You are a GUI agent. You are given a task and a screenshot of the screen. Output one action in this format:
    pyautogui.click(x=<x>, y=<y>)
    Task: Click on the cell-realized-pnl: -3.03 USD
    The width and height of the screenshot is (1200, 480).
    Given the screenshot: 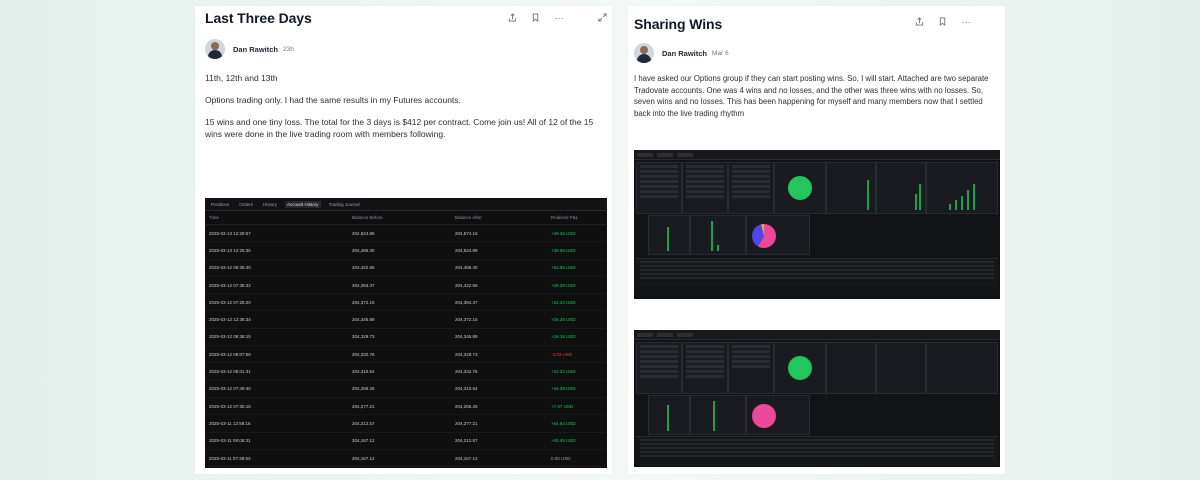 What is the action you would take?
    pyautogui.click(x=562, y=354)
    